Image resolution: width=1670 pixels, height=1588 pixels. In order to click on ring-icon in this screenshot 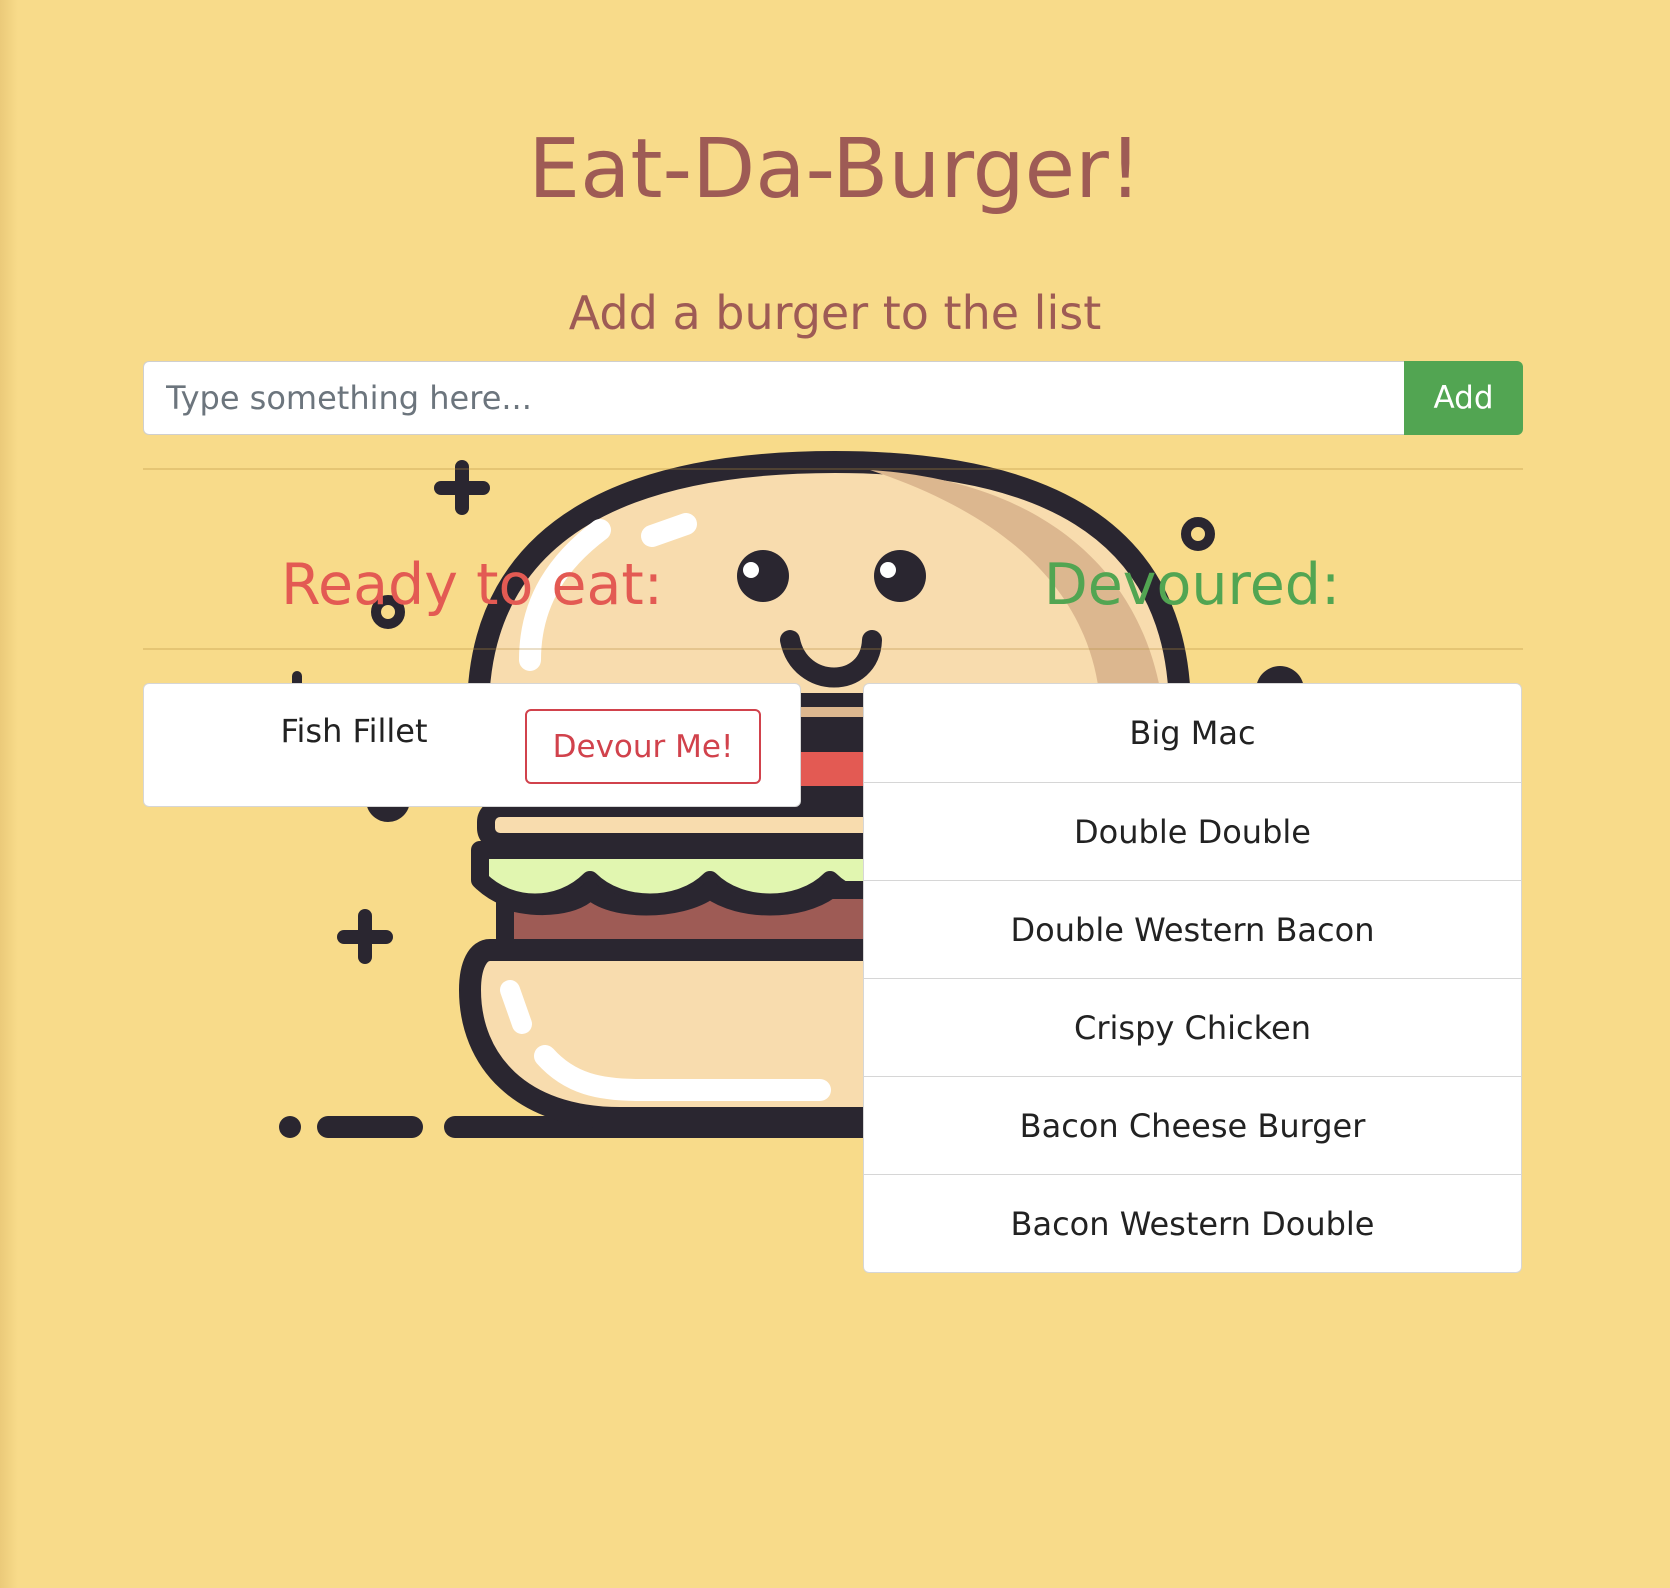, I will do `click(1198, 534)`.